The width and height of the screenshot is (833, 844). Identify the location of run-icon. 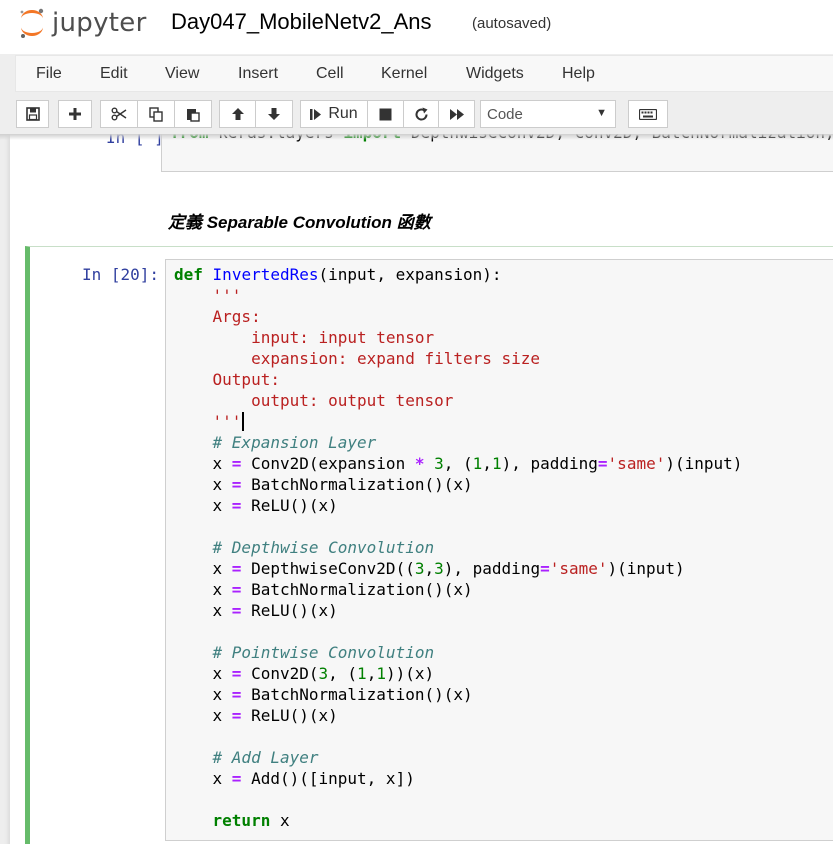
(316, 114).